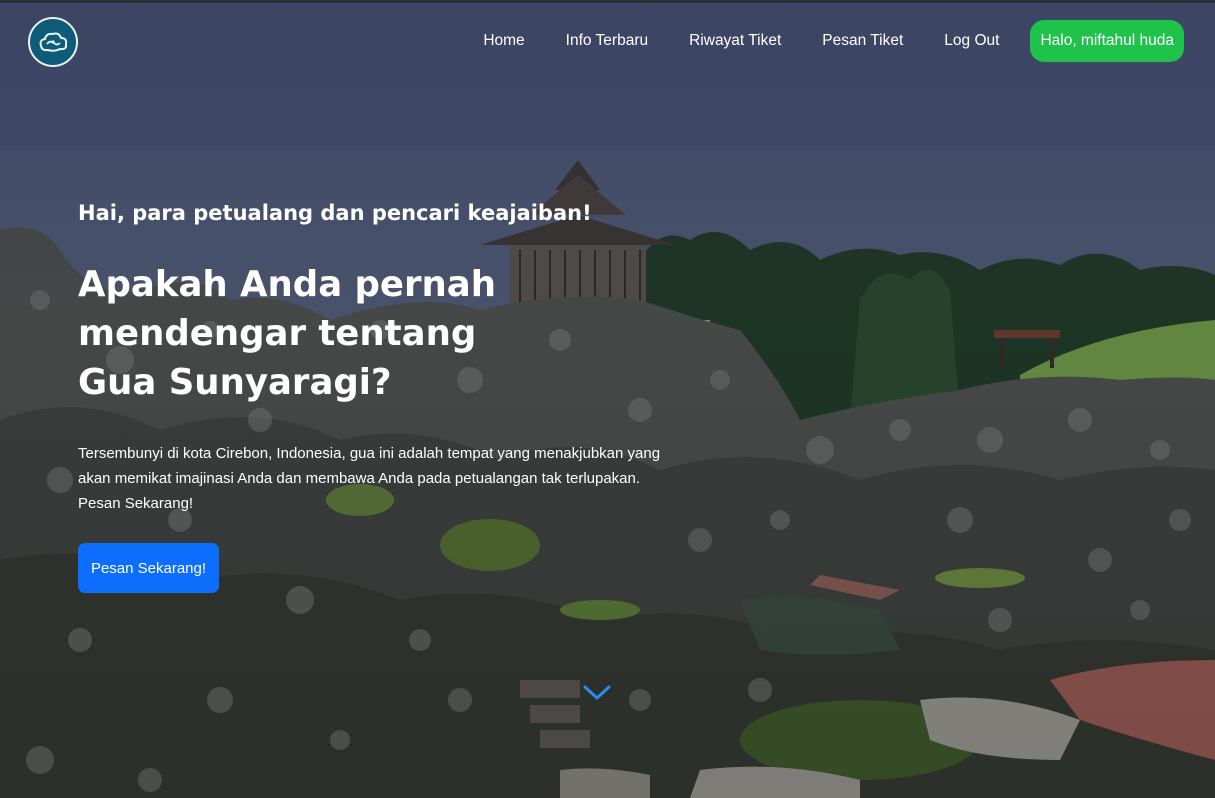  Describe the element at coordinates (148, 568) in the screenshot. I see `pesan-sekarang-button: Pesan Sekarang!` at that location.